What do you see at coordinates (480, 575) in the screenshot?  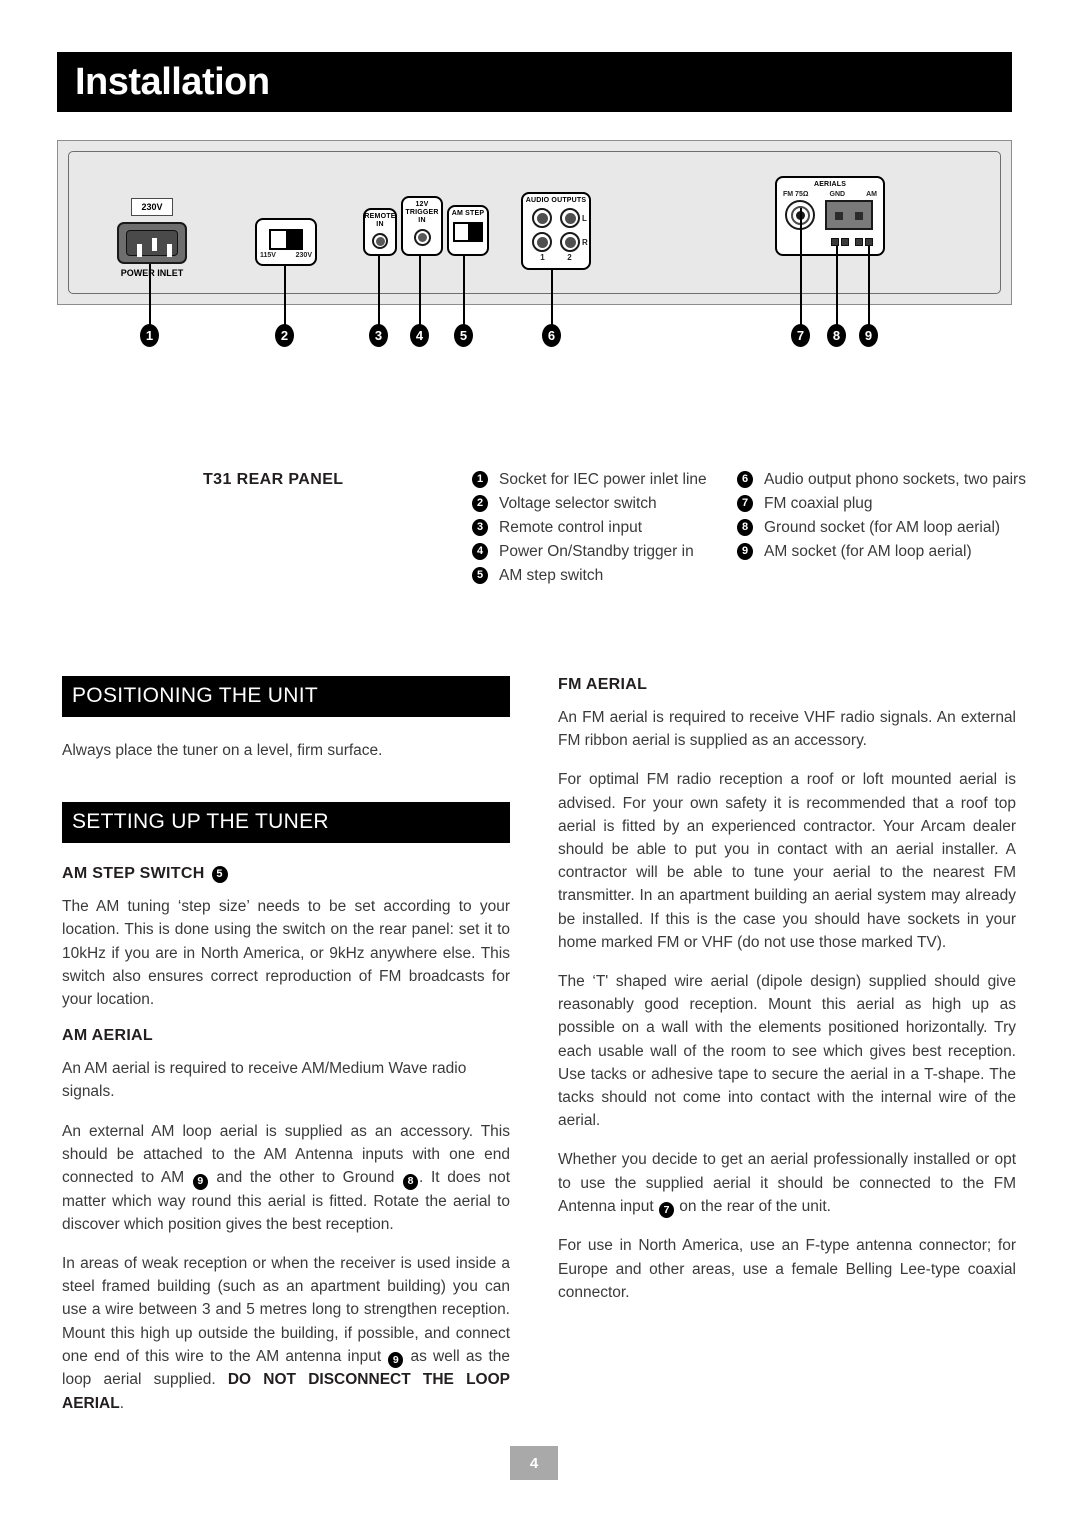 I see `legend-bullet: 5` at bounding box center [480, 575].